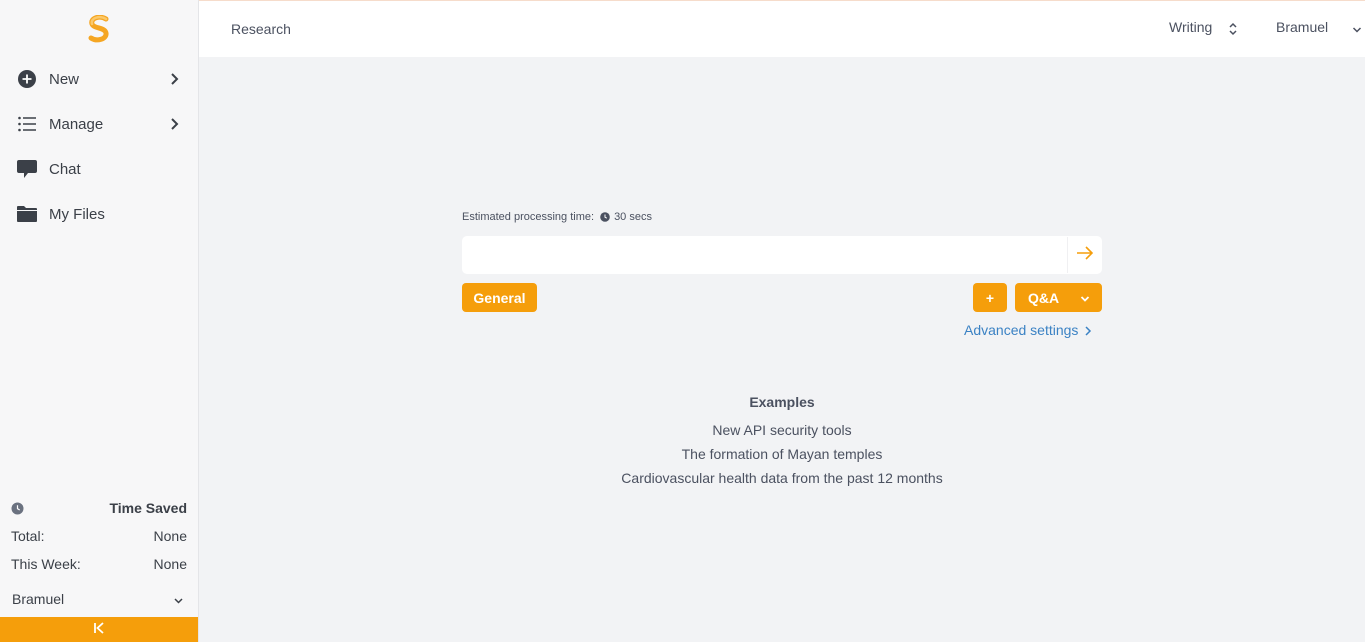 This screenshot has width=1365, height=642. Describe the element at coordinates (782, 430) in the screenshot. I see `example-item: New API security tools` at that location.